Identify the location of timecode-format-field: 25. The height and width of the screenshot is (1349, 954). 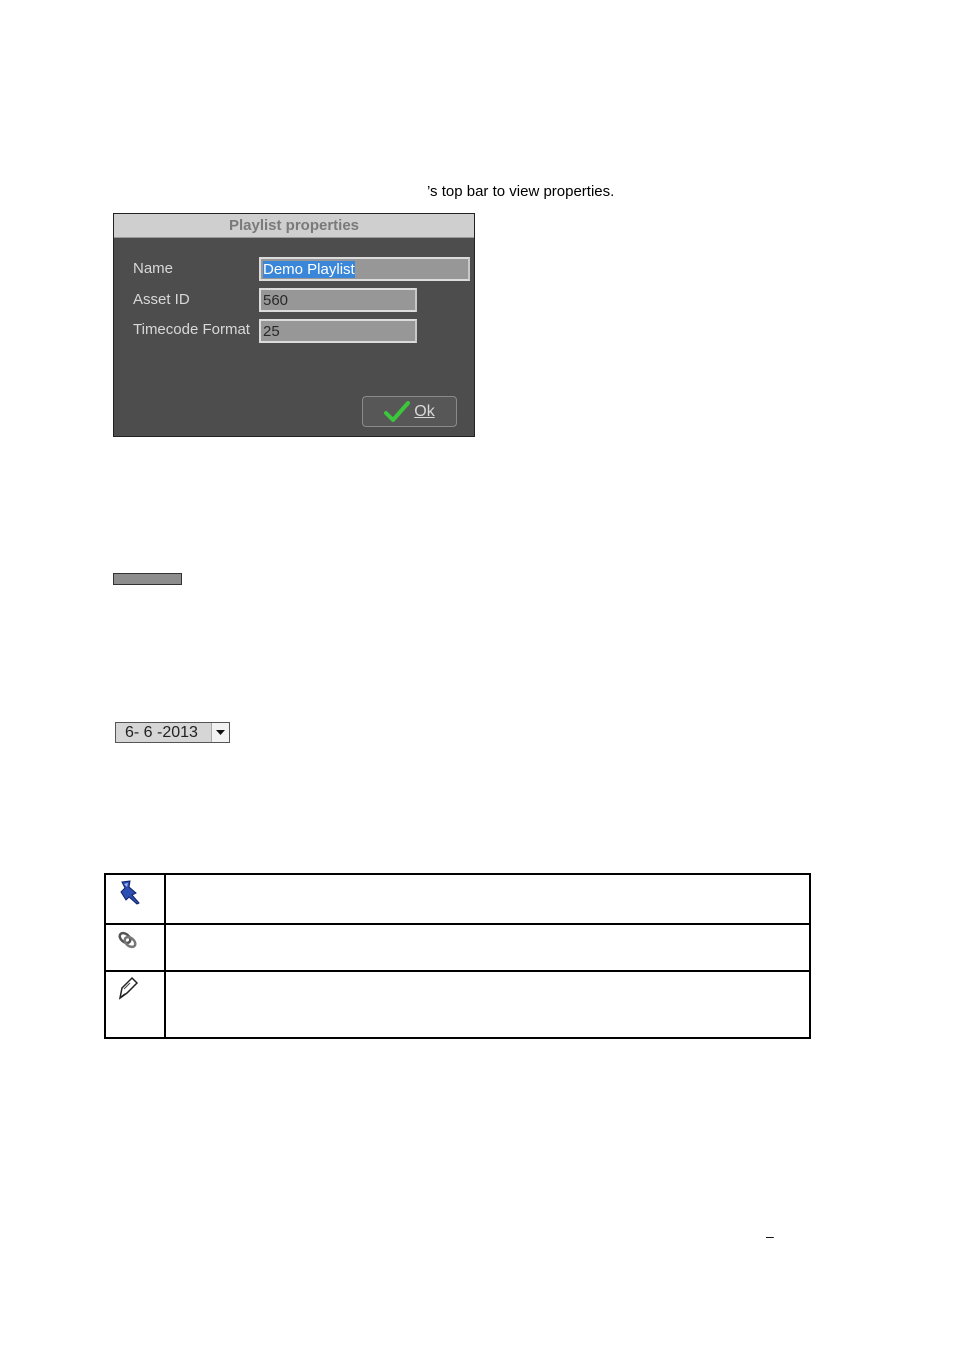
(338, 331).